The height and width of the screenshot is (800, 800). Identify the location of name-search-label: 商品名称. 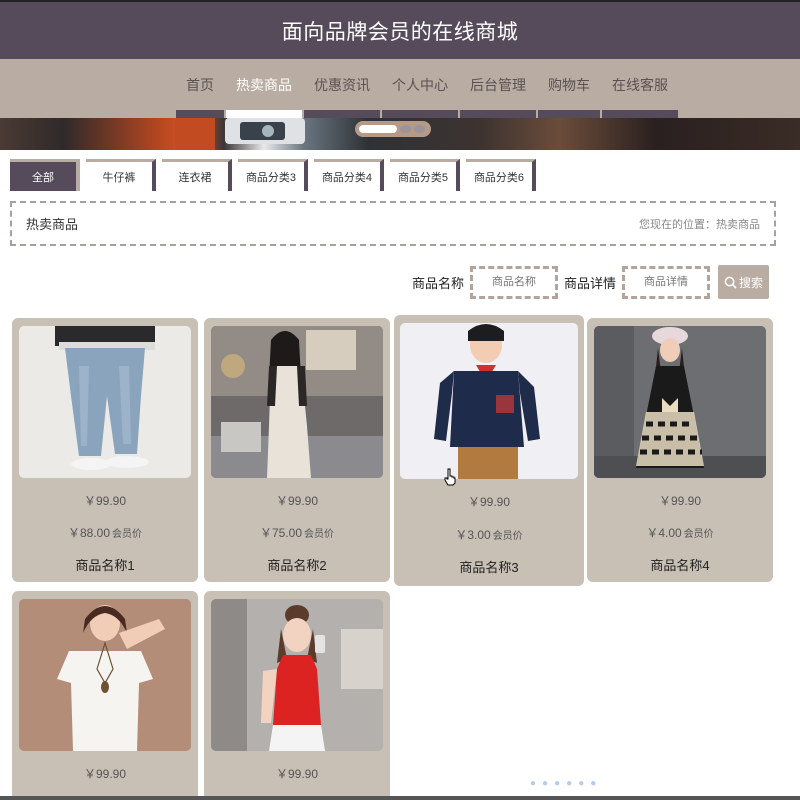
(437, 283).